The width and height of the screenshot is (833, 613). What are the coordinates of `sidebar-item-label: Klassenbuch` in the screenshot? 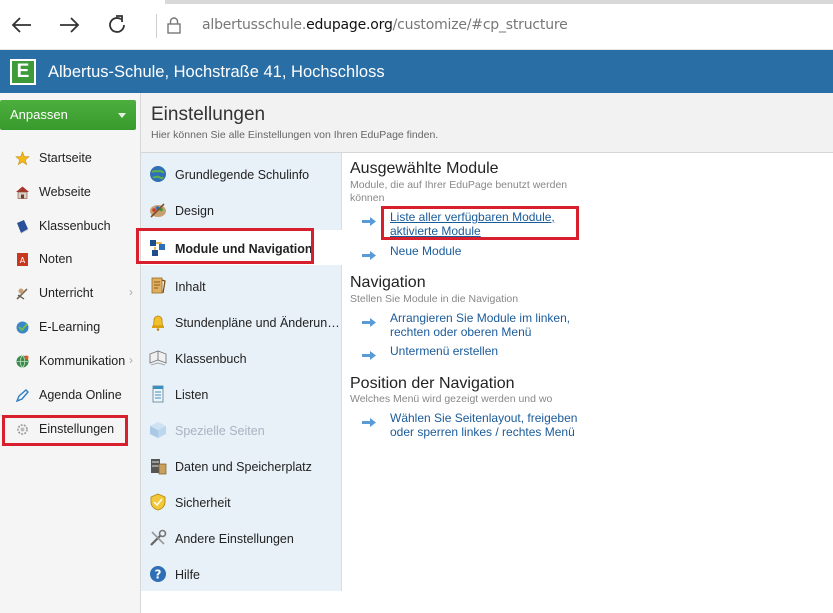 It's located at (75, 226).